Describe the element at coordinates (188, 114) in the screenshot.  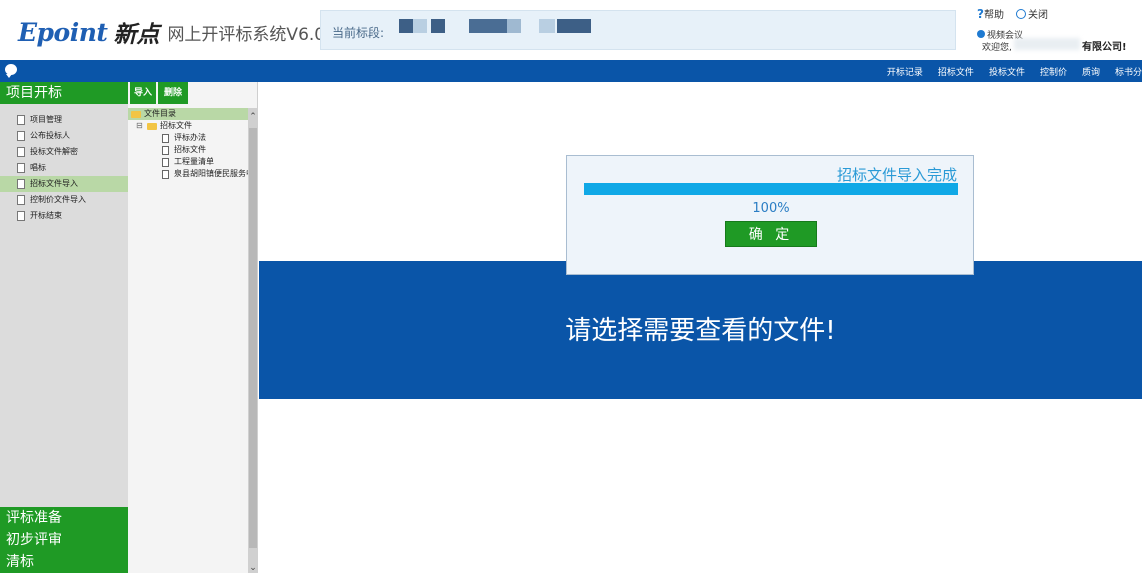
I see `tree-root: 文件目录` at that location.